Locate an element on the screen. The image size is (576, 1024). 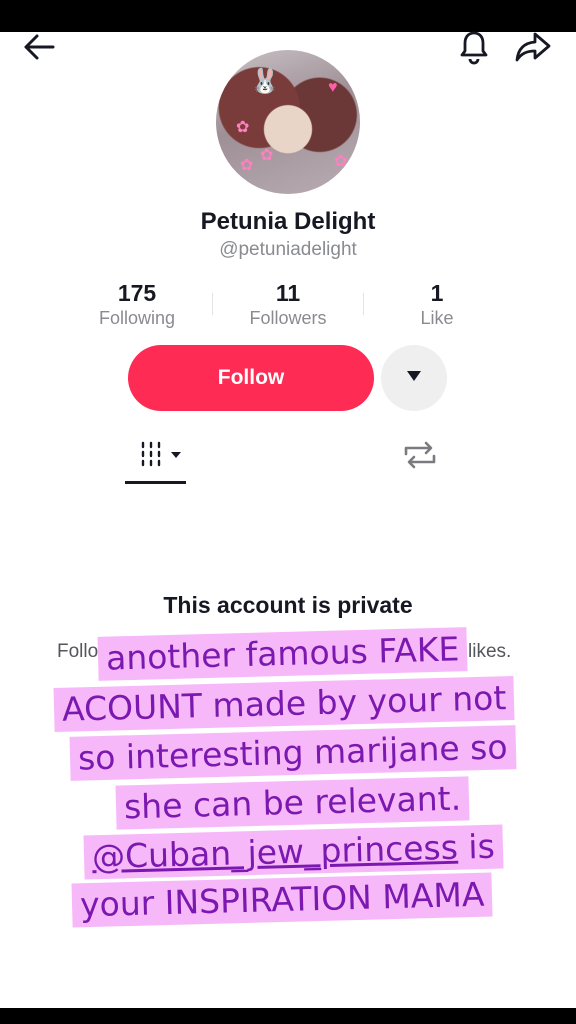
display-name: Petunia Delight is located at coordinates (288, 221).